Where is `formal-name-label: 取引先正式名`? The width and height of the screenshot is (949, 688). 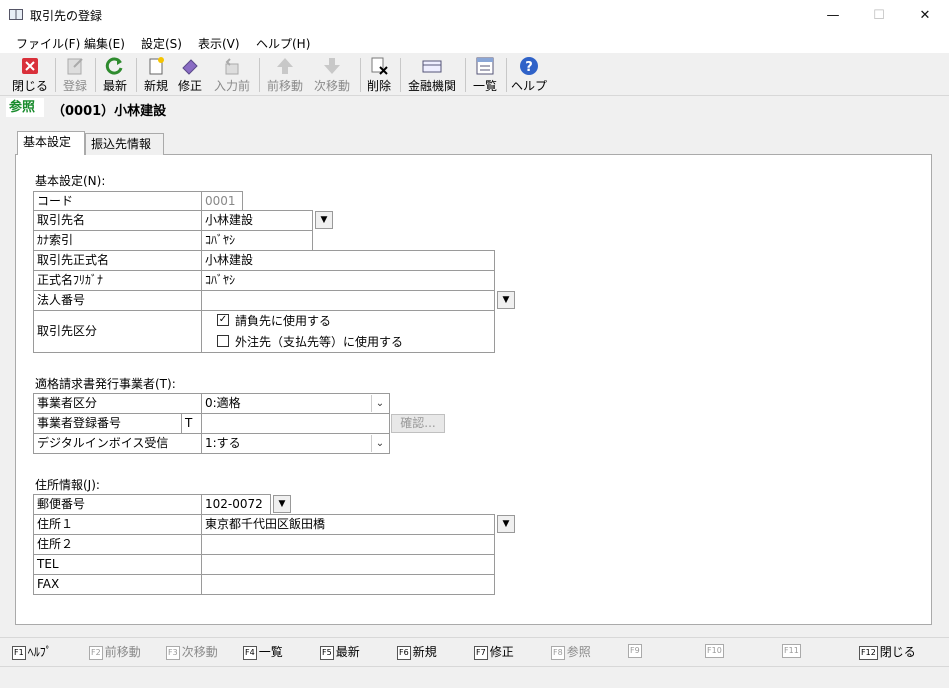 formal-name-label: 取引先正式名 is located at coordinates (117, 260).